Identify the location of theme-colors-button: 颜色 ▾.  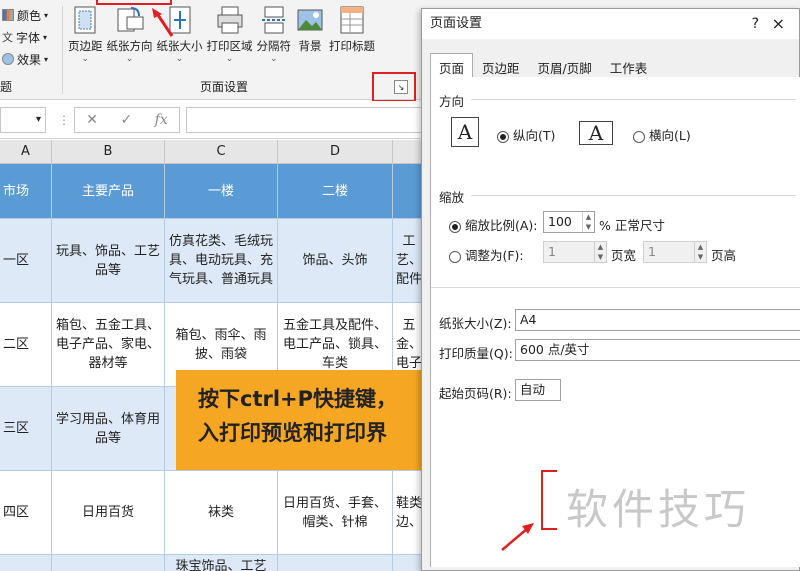
(30, 15).